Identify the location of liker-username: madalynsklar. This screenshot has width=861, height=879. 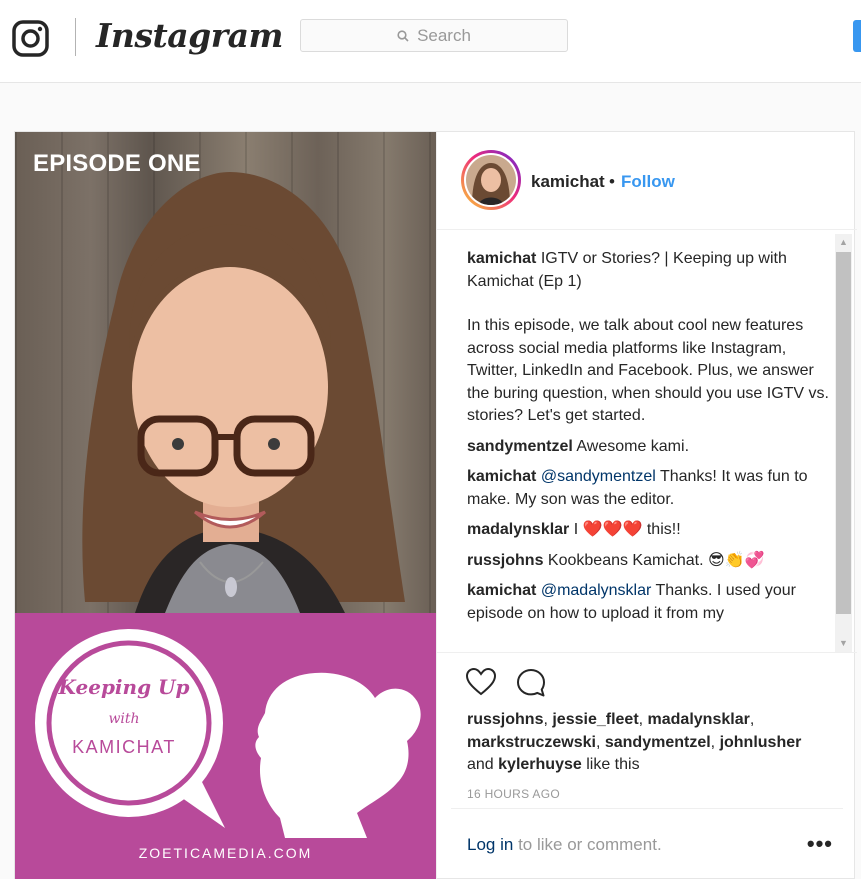
(699, 719).